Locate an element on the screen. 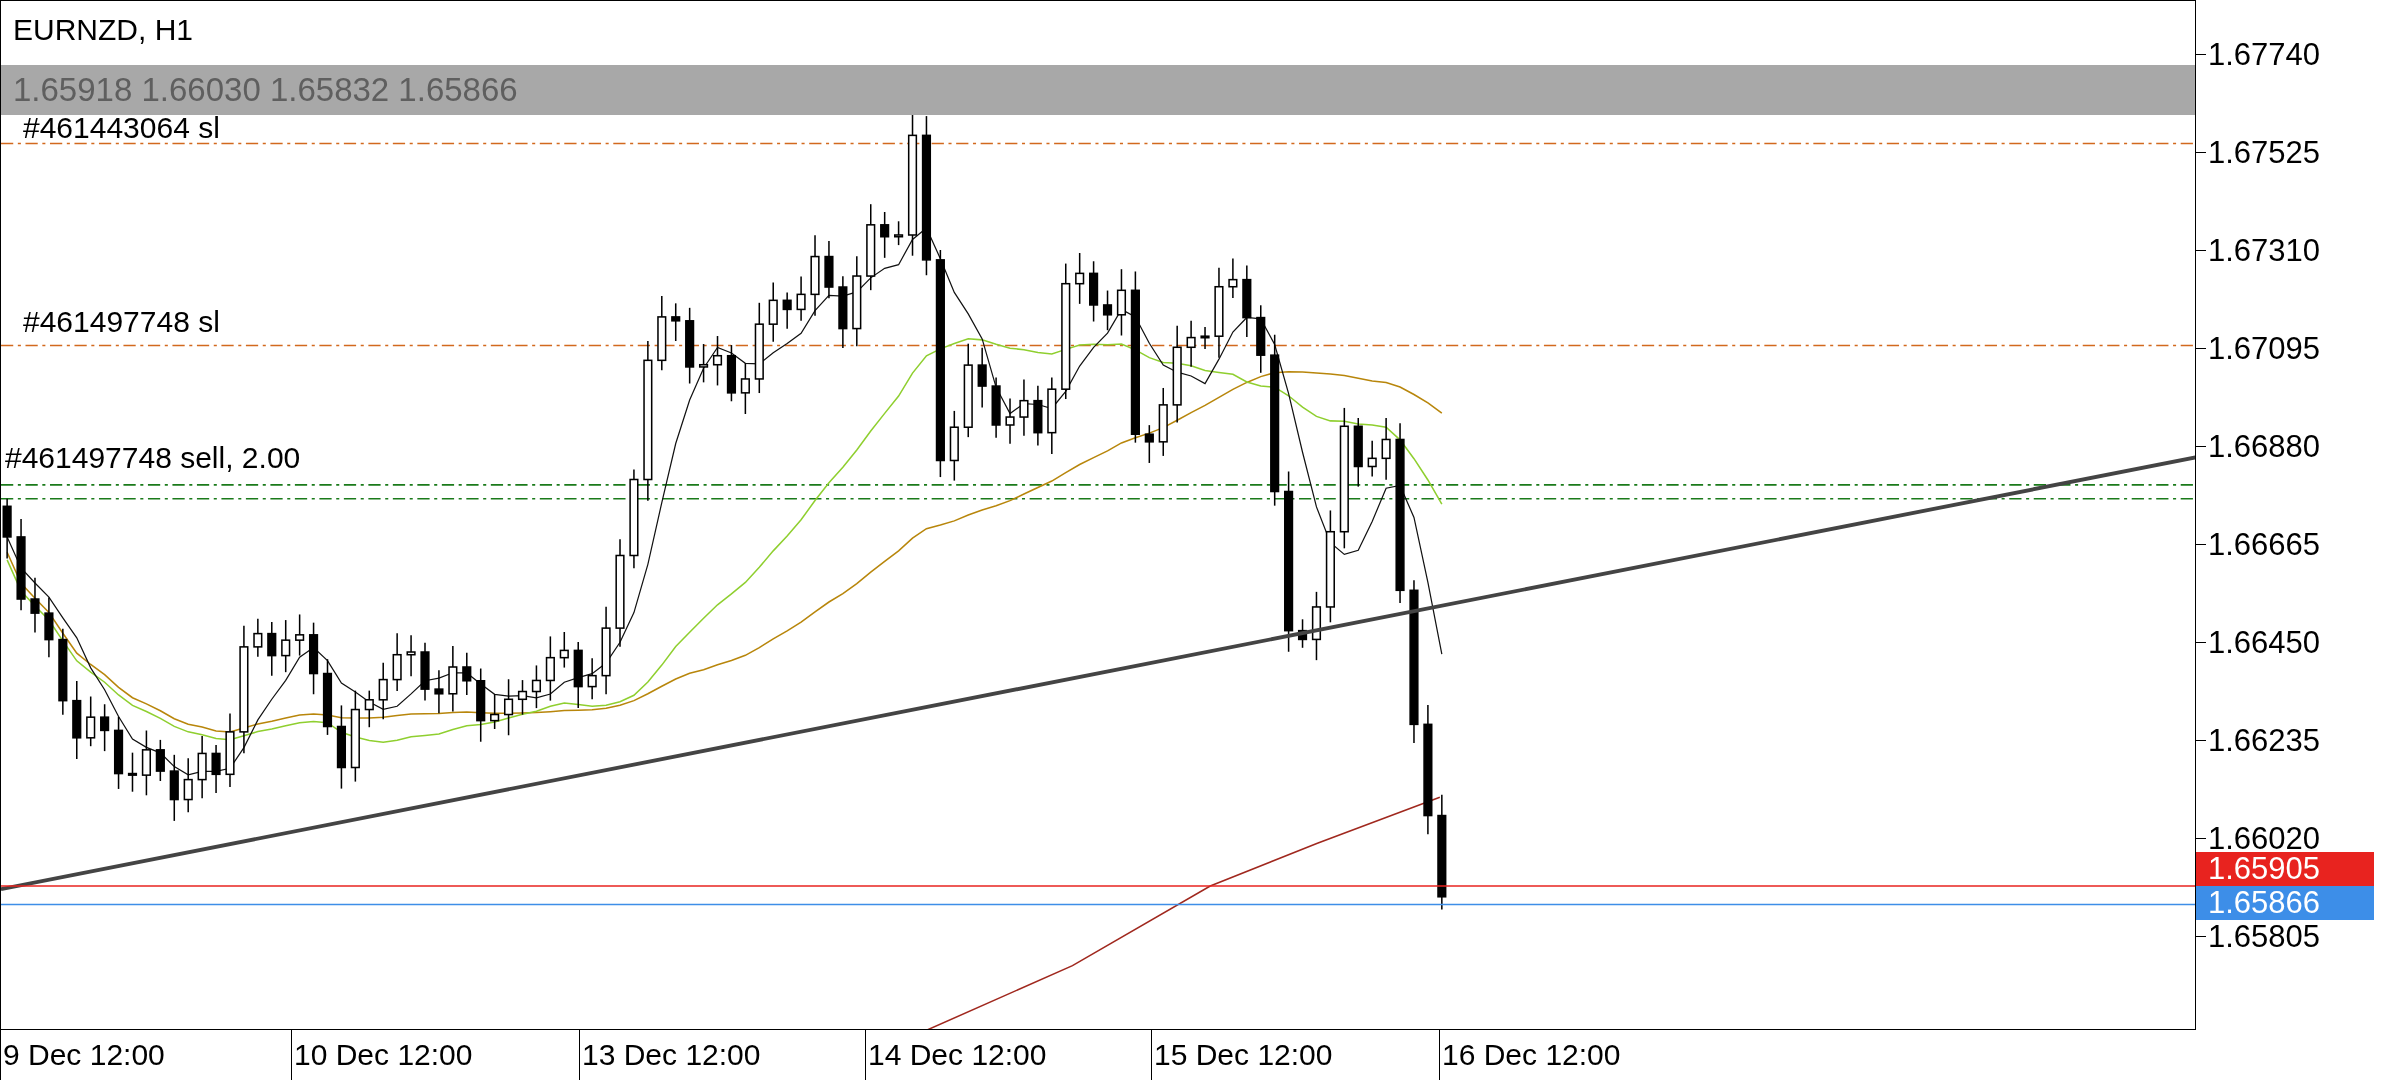 Image resolution: width=2400 pixels, height=1080 pixels. price-tag: 1.65866 is located at coordinates (2285, 903).